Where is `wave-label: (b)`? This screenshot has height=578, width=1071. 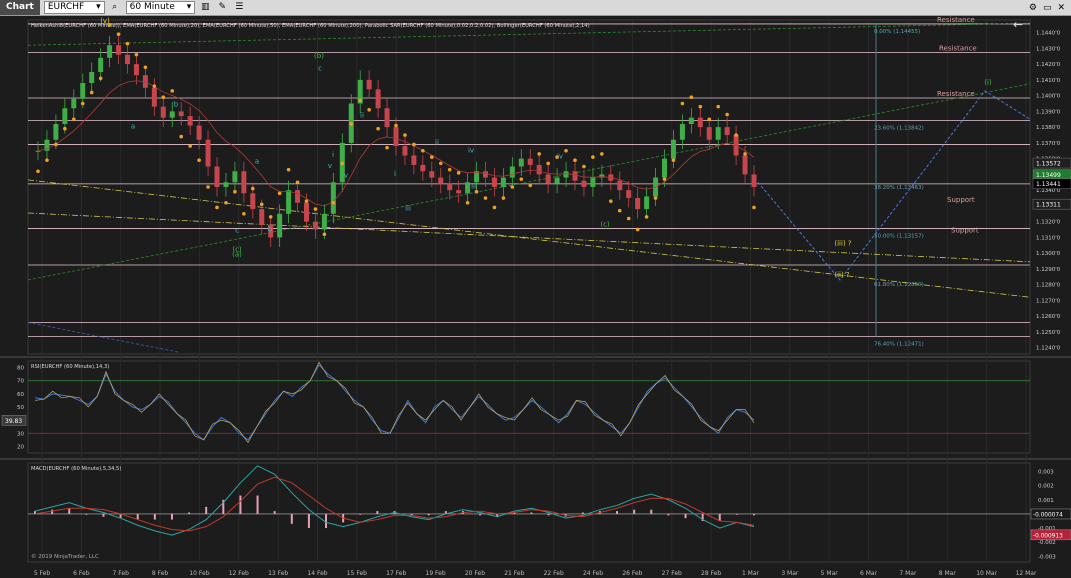
wave-label: (b) is located at coordinates (319, 56).